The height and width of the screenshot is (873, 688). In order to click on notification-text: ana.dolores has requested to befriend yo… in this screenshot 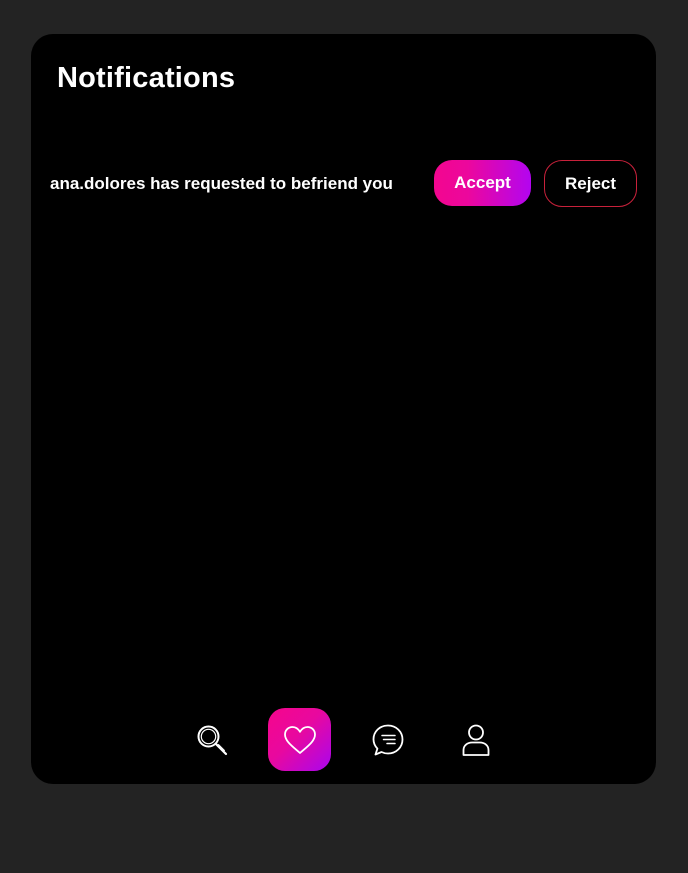, I will do `click(221, 183)`.